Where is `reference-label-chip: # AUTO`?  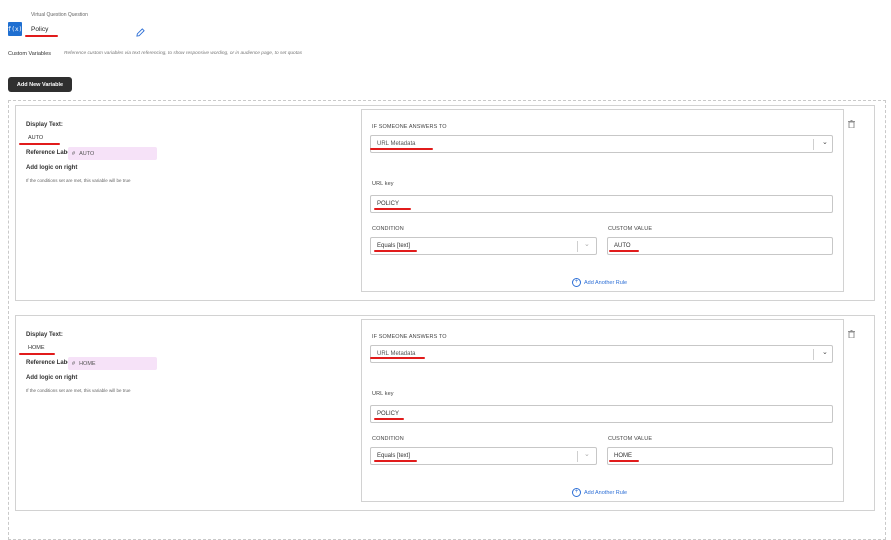 reference-label-chip: # AUTO is located at coordinates (112, 153).